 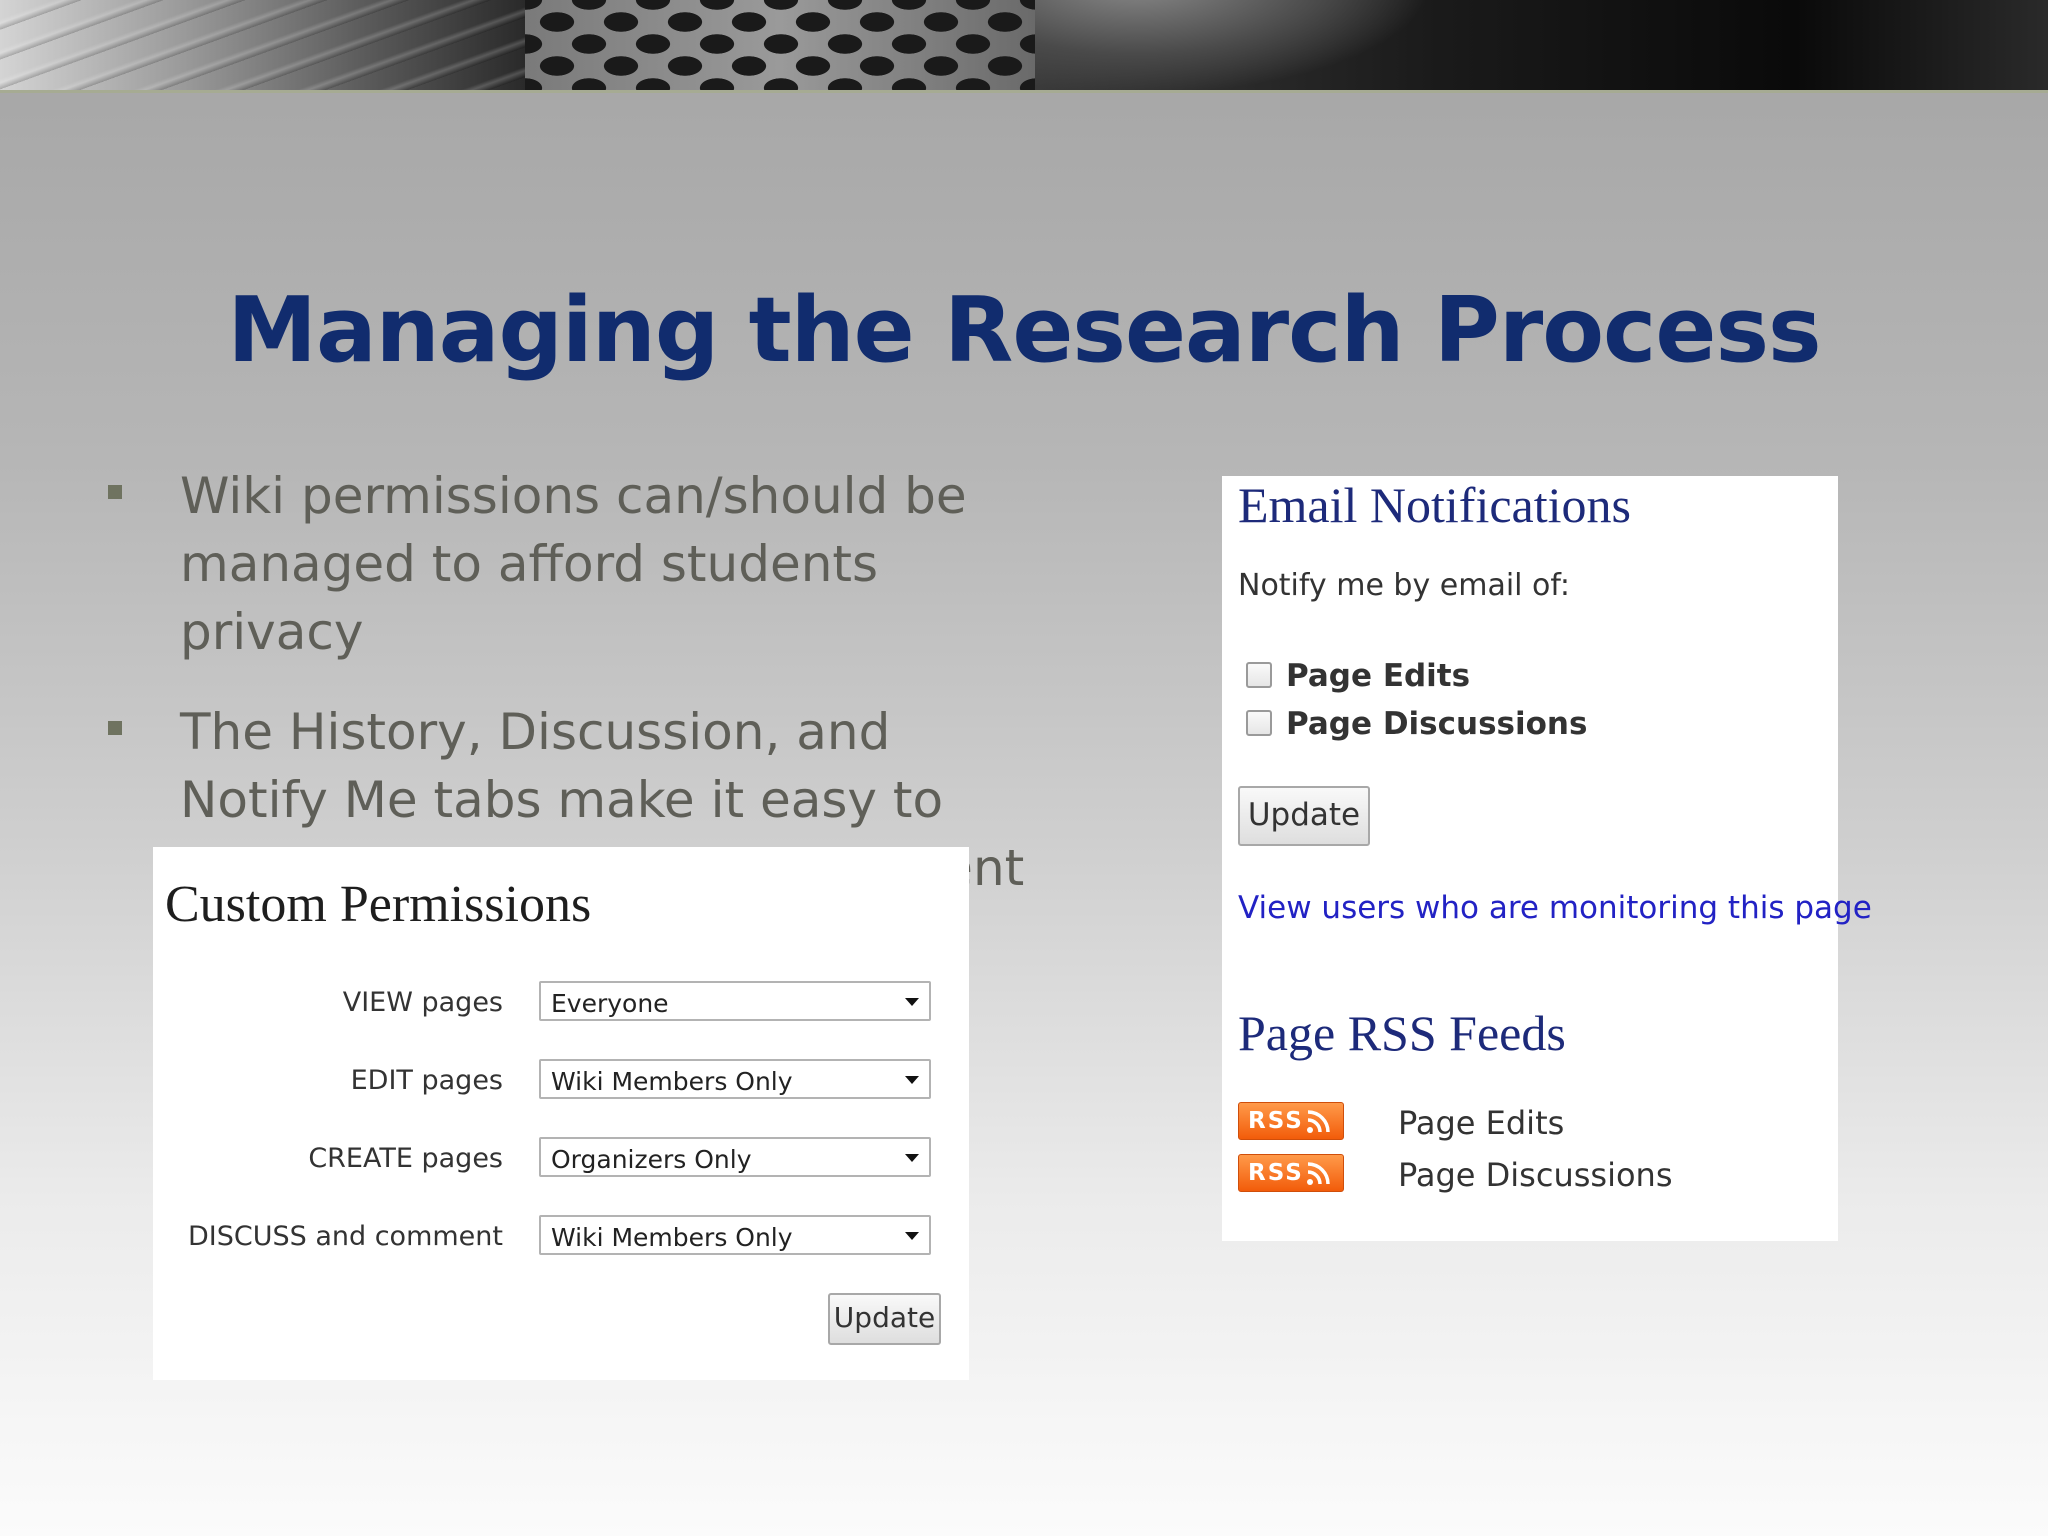 What do you see at coordinates (1437, 724) in the screenshot?
I see `checkbox-label: Page Discussions` at bounding box center [1437, 724].